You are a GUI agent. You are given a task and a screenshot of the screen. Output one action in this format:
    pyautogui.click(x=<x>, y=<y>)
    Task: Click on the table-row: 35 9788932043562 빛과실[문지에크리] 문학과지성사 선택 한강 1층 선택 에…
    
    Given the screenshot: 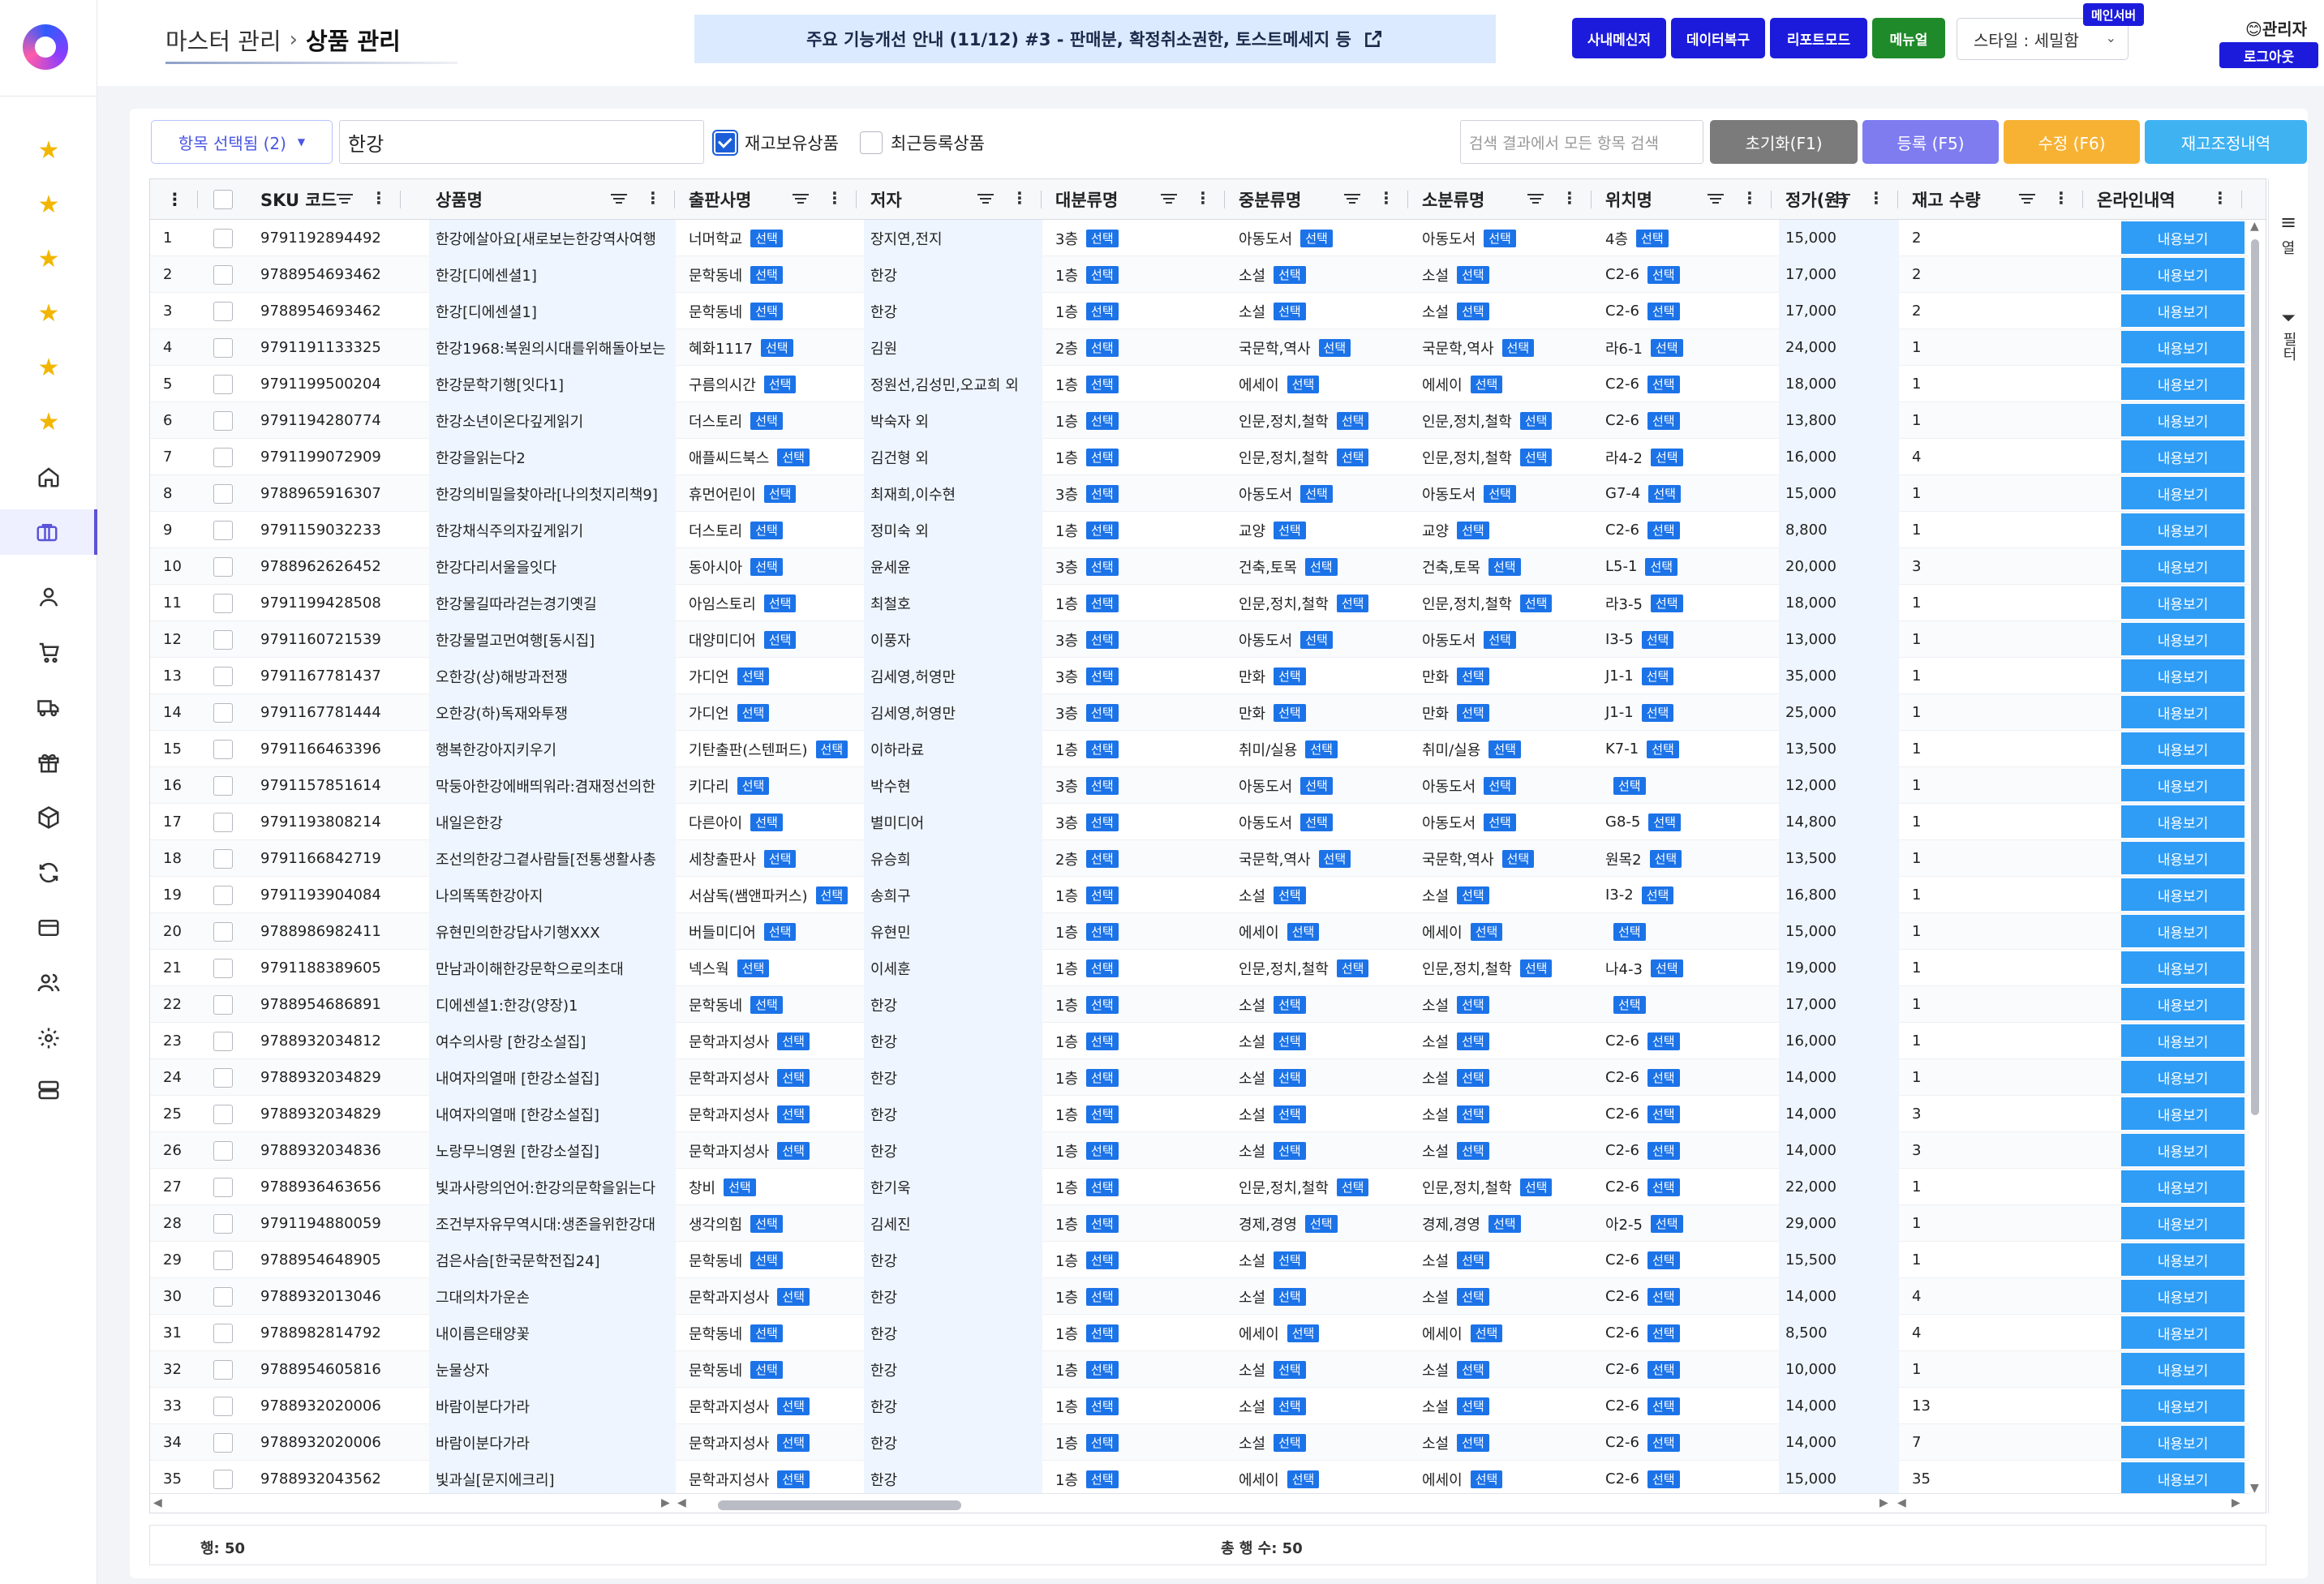 What is the action you would take?
    pyautogui.click(x=1199, y=1479)
    